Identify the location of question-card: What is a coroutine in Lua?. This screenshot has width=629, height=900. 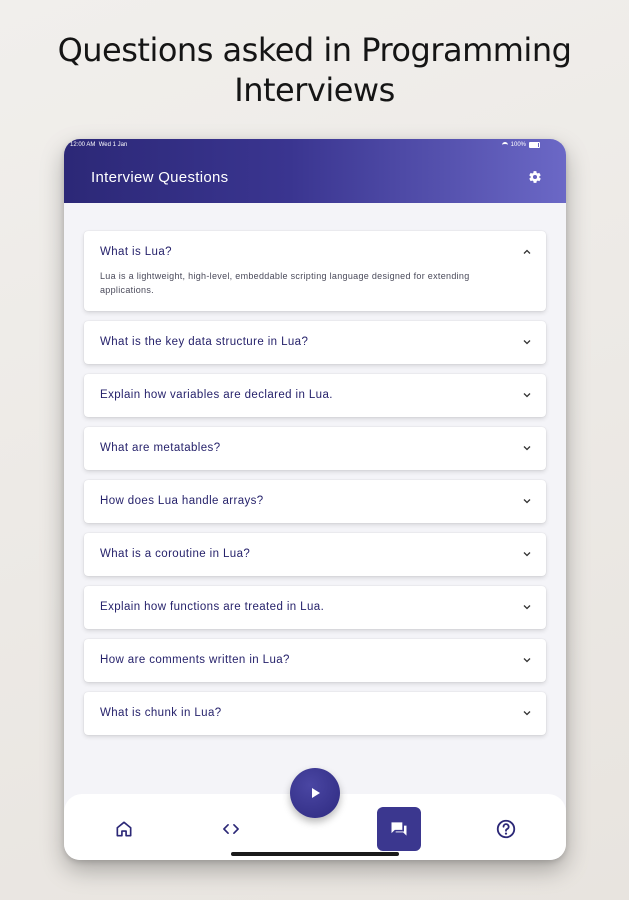
(315, 554).